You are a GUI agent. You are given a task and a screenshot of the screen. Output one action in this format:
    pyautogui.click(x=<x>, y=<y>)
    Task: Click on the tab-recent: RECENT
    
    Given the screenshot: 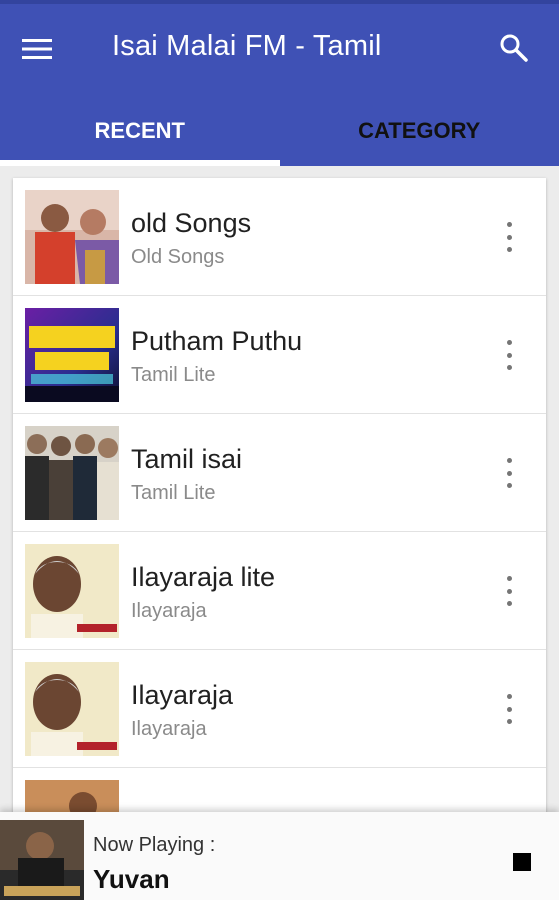 What is the action you would take?
    pyautogui.click(x=140, y=131)
    